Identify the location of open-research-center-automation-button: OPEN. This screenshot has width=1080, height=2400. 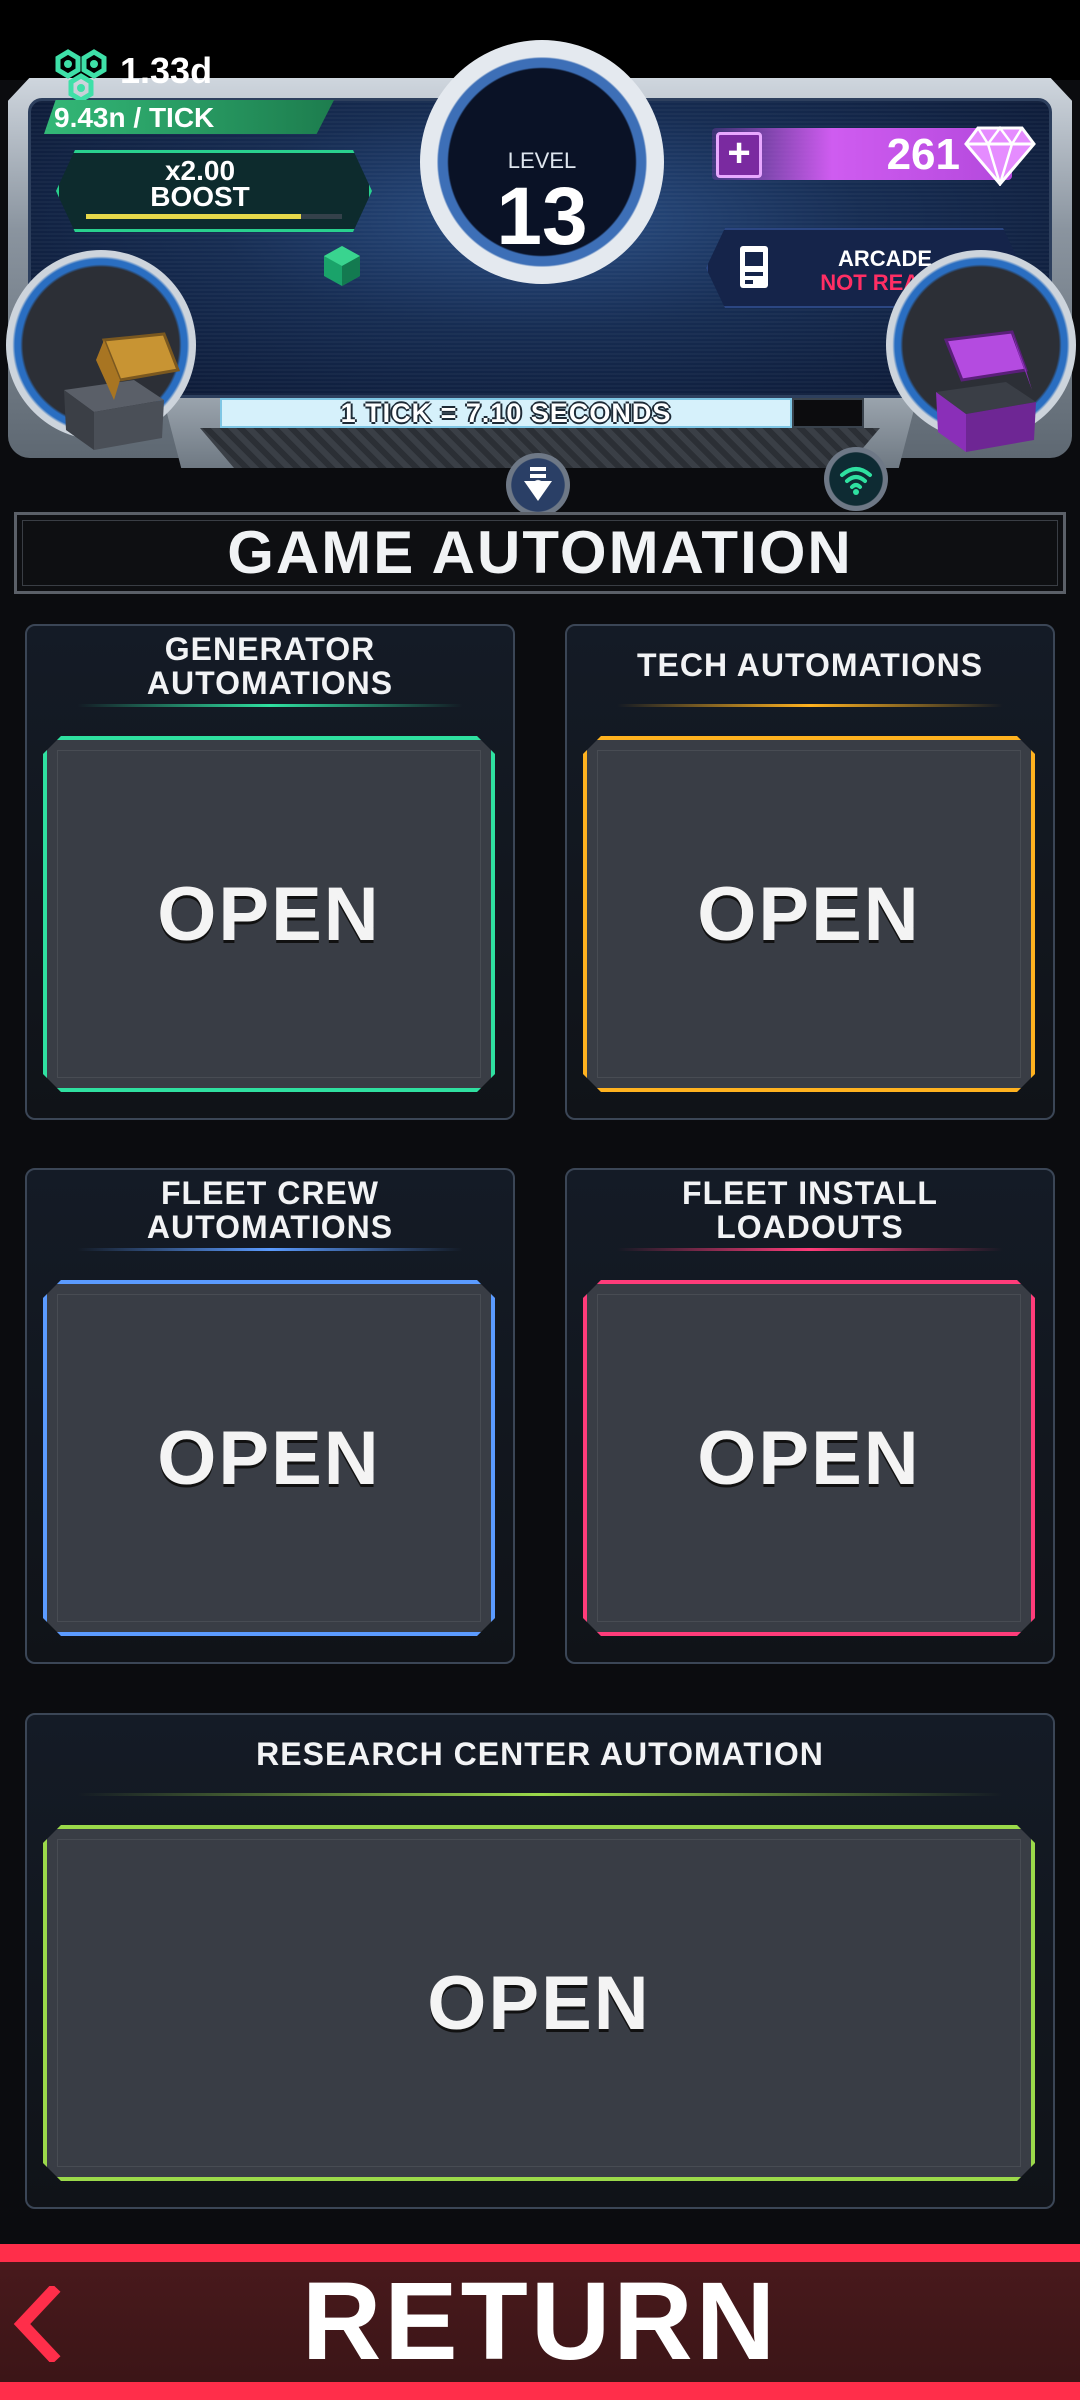
(539, 2003).